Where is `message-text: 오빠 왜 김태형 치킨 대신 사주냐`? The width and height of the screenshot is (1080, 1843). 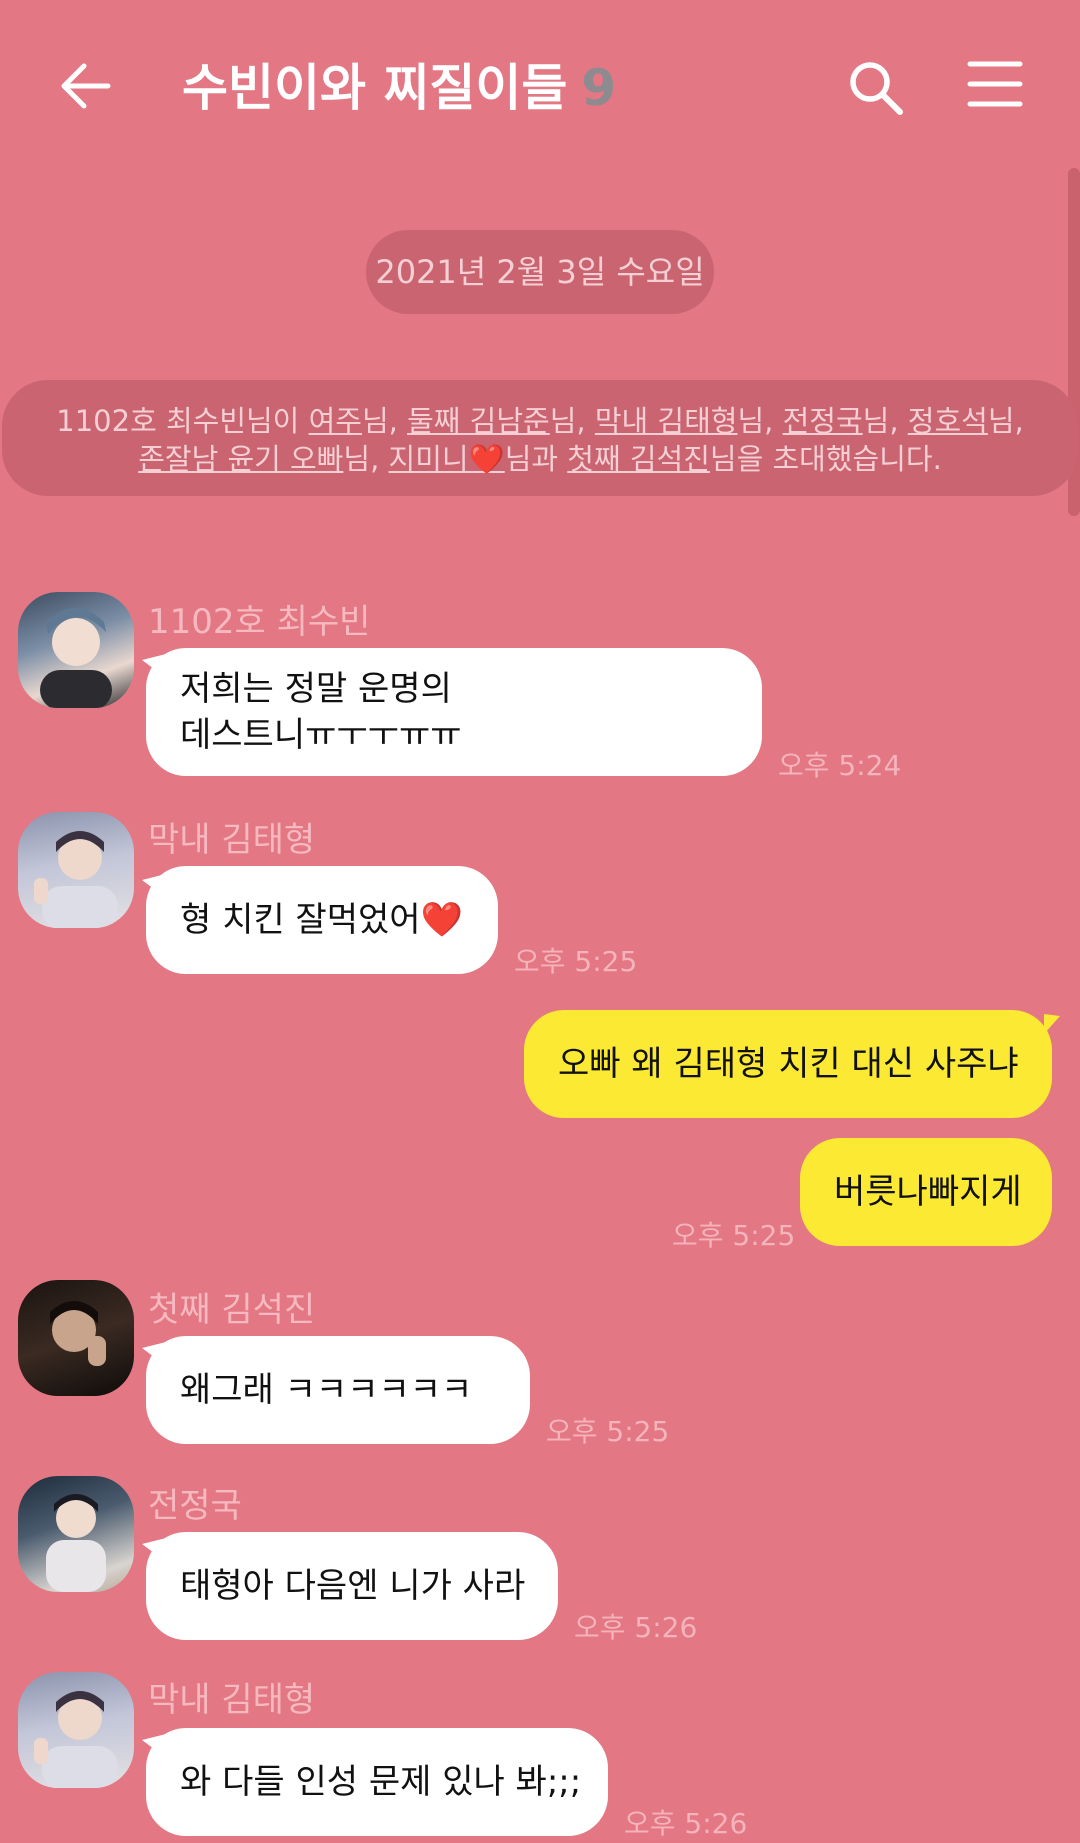
message-text: 오빠 왜 김태형 치킨 대신 사주냐 is located at coordinates (788, 1064).